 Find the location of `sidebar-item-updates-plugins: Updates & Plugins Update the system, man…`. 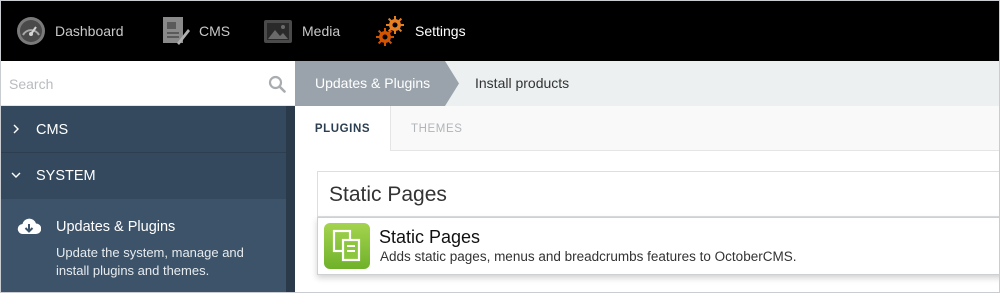

sidebar-item-updates-plugins: Updates & Plugins Update the system, man… is located at coordinates (143, 245).